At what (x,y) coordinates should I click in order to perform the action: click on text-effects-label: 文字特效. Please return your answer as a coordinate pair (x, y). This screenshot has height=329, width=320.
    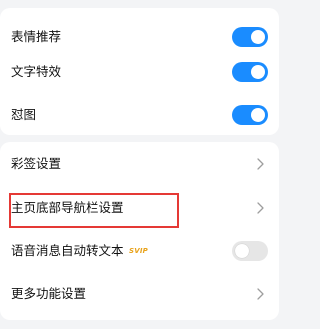
    Looking at the image, I should click on (36, 71).